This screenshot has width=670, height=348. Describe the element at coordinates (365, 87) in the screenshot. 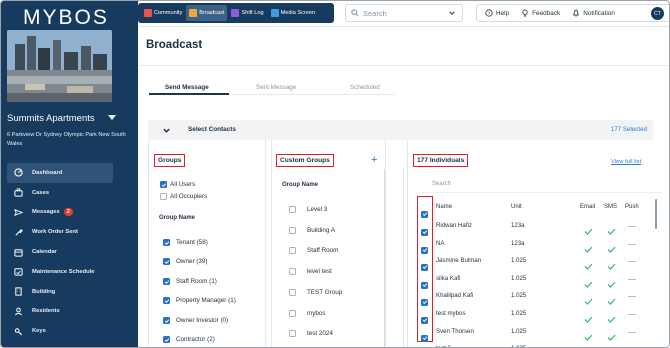

I see `tab-scheduled: Scheduled` at that location.